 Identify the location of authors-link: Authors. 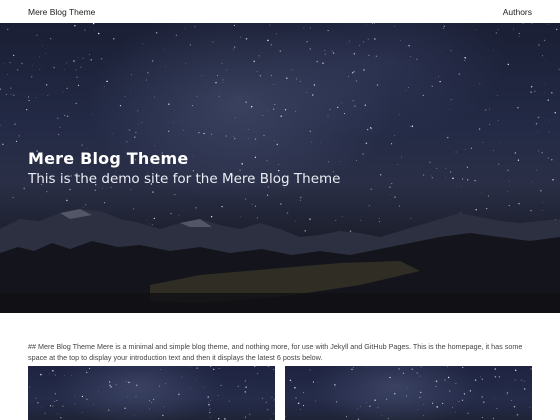
(517, 12).